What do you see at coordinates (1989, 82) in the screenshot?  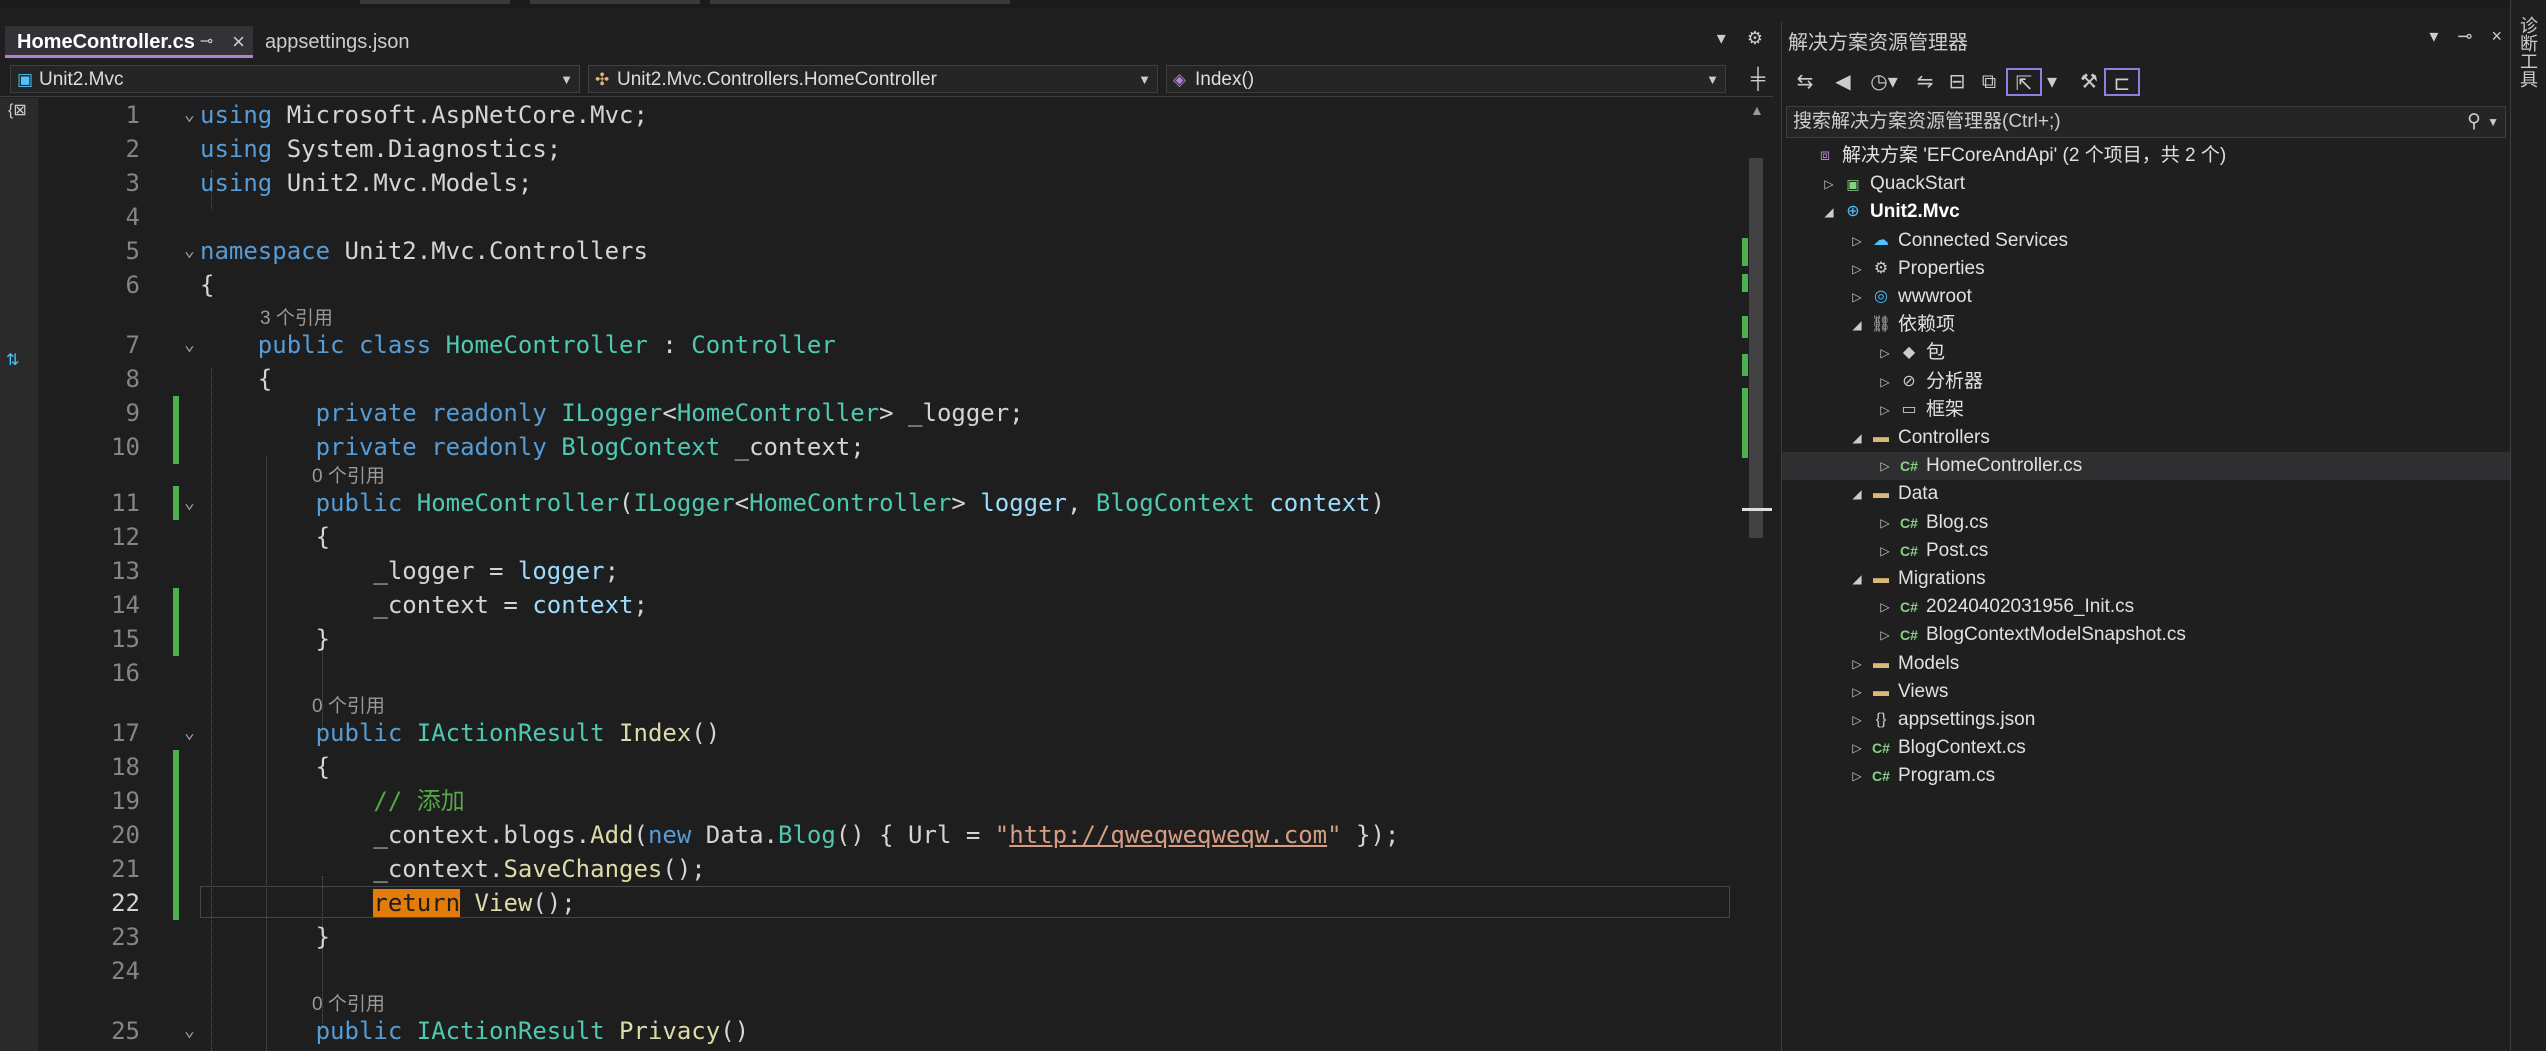 I see `show-all-files-icon: ⧉` at bounding box center [1989, 82].